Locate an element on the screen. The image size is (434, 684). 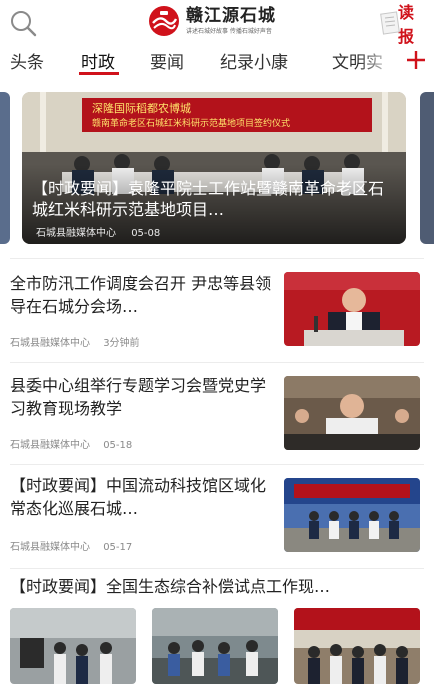
banner-meta: 石城县融媒体中心 05-08 is located at coordinates (104, 231).